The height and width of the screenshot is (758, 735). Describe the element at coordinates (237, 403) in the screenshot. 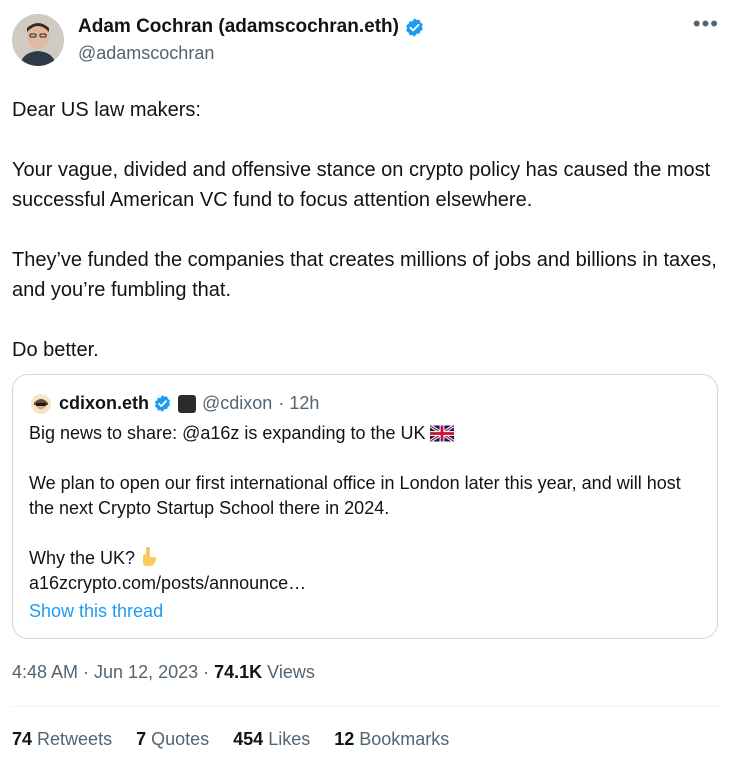

I see `quoted-author-handle: @cdixon` at that location.